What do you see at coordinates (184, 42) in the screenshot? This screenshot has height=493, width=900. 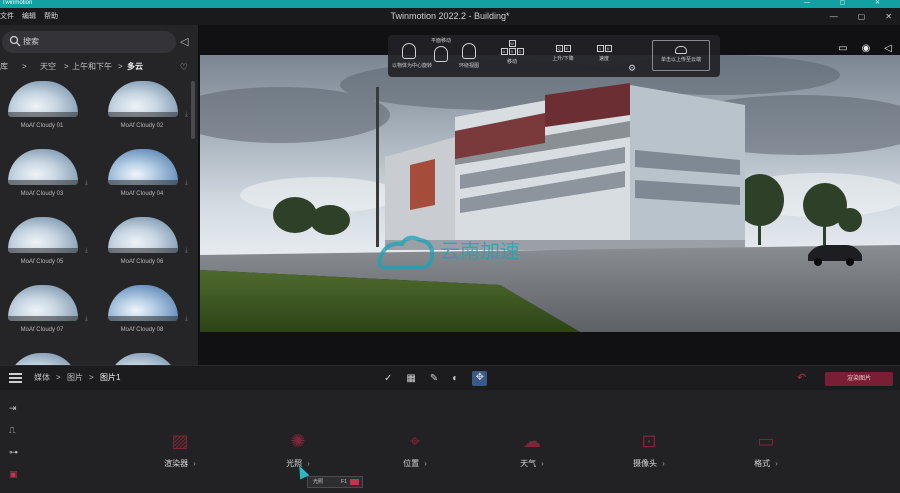 I see `collapse-panel-button: ◁` at bounding box center [184, 42].